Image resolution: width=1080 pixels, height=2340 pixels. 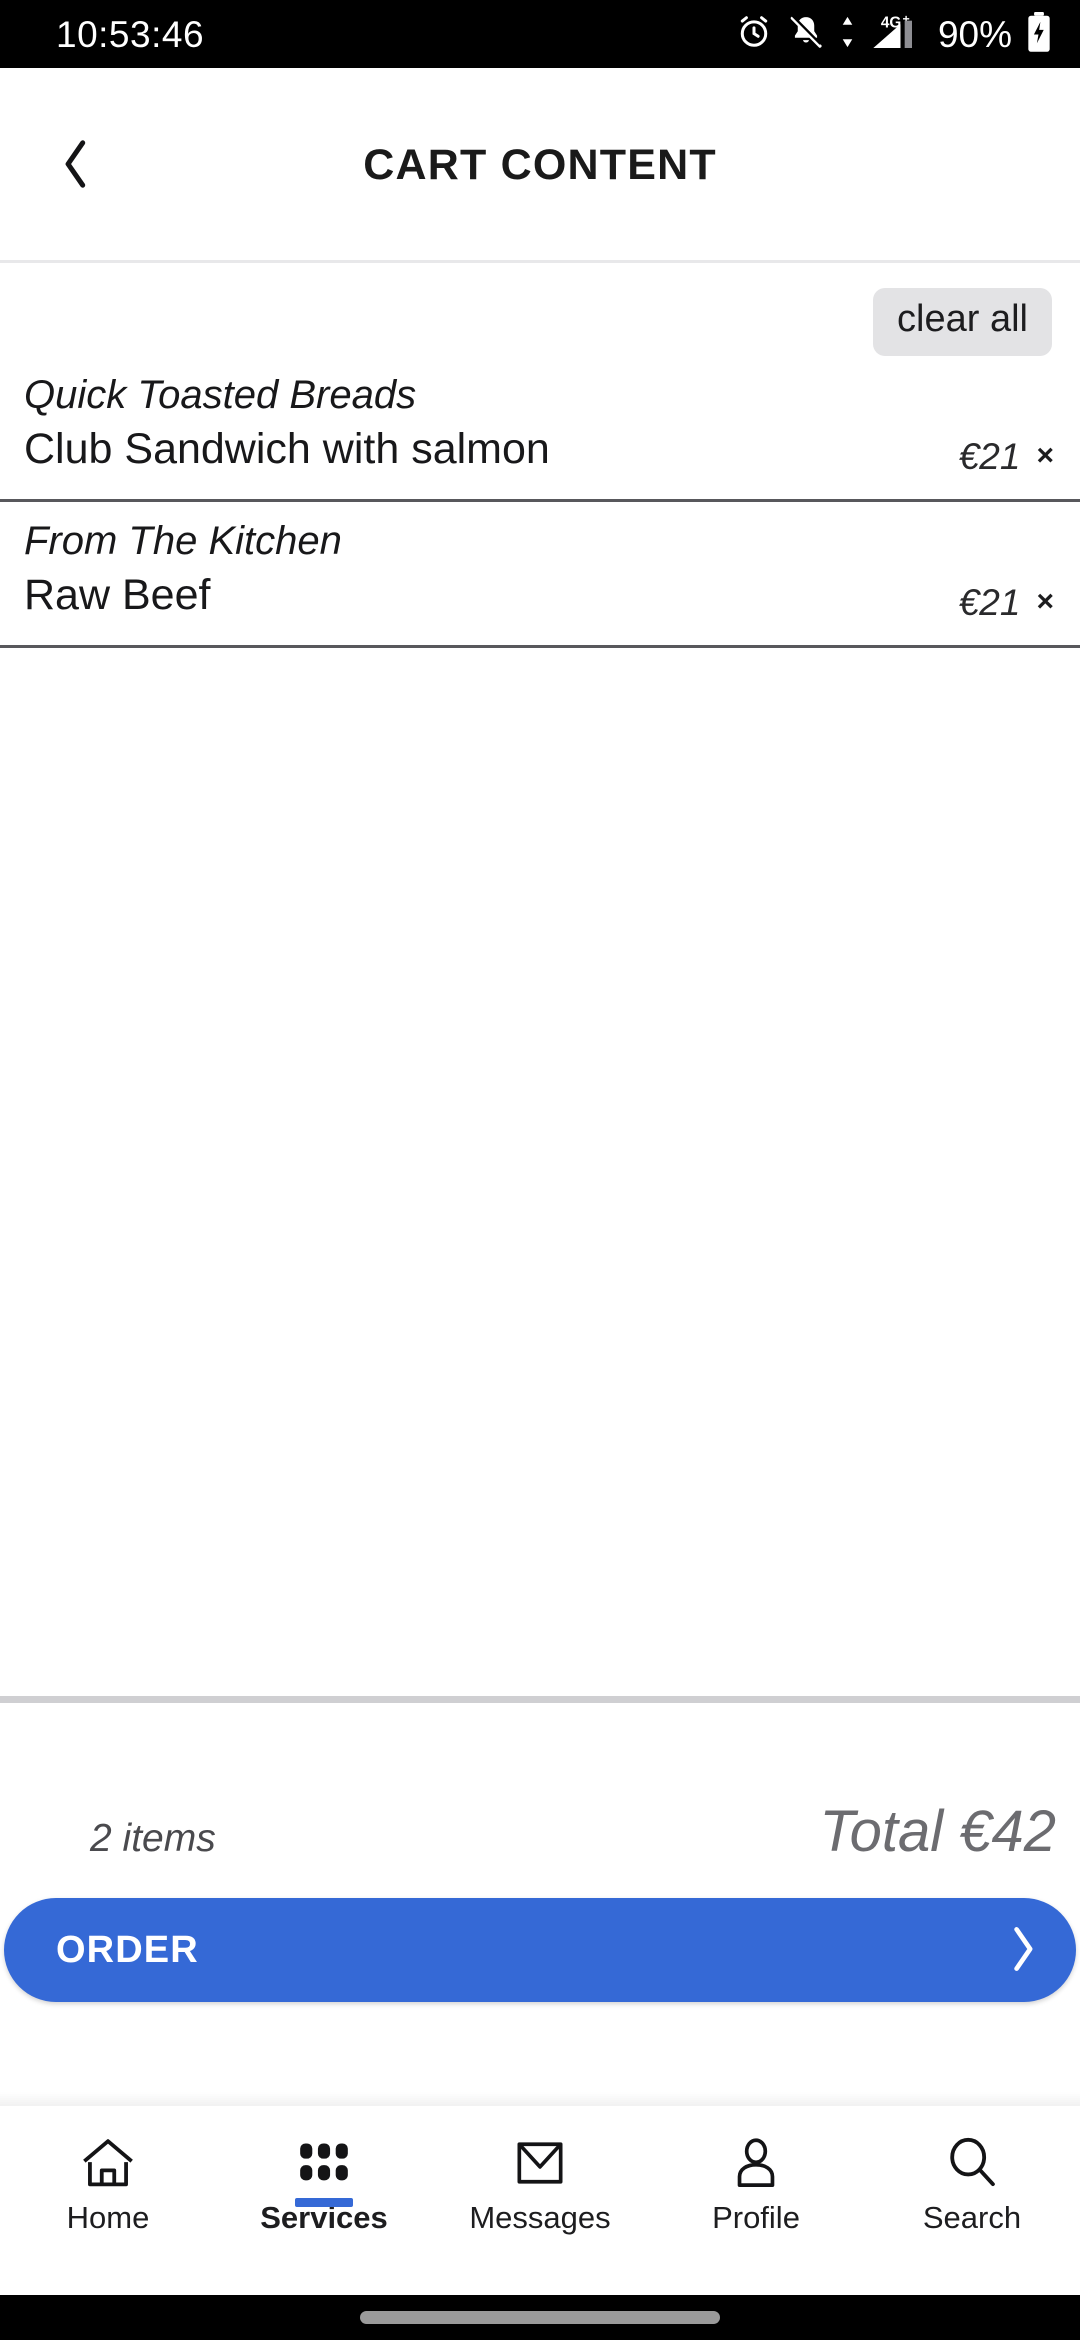 I want to click on page-title: CART CONTENT, so click(x=540, y=164).